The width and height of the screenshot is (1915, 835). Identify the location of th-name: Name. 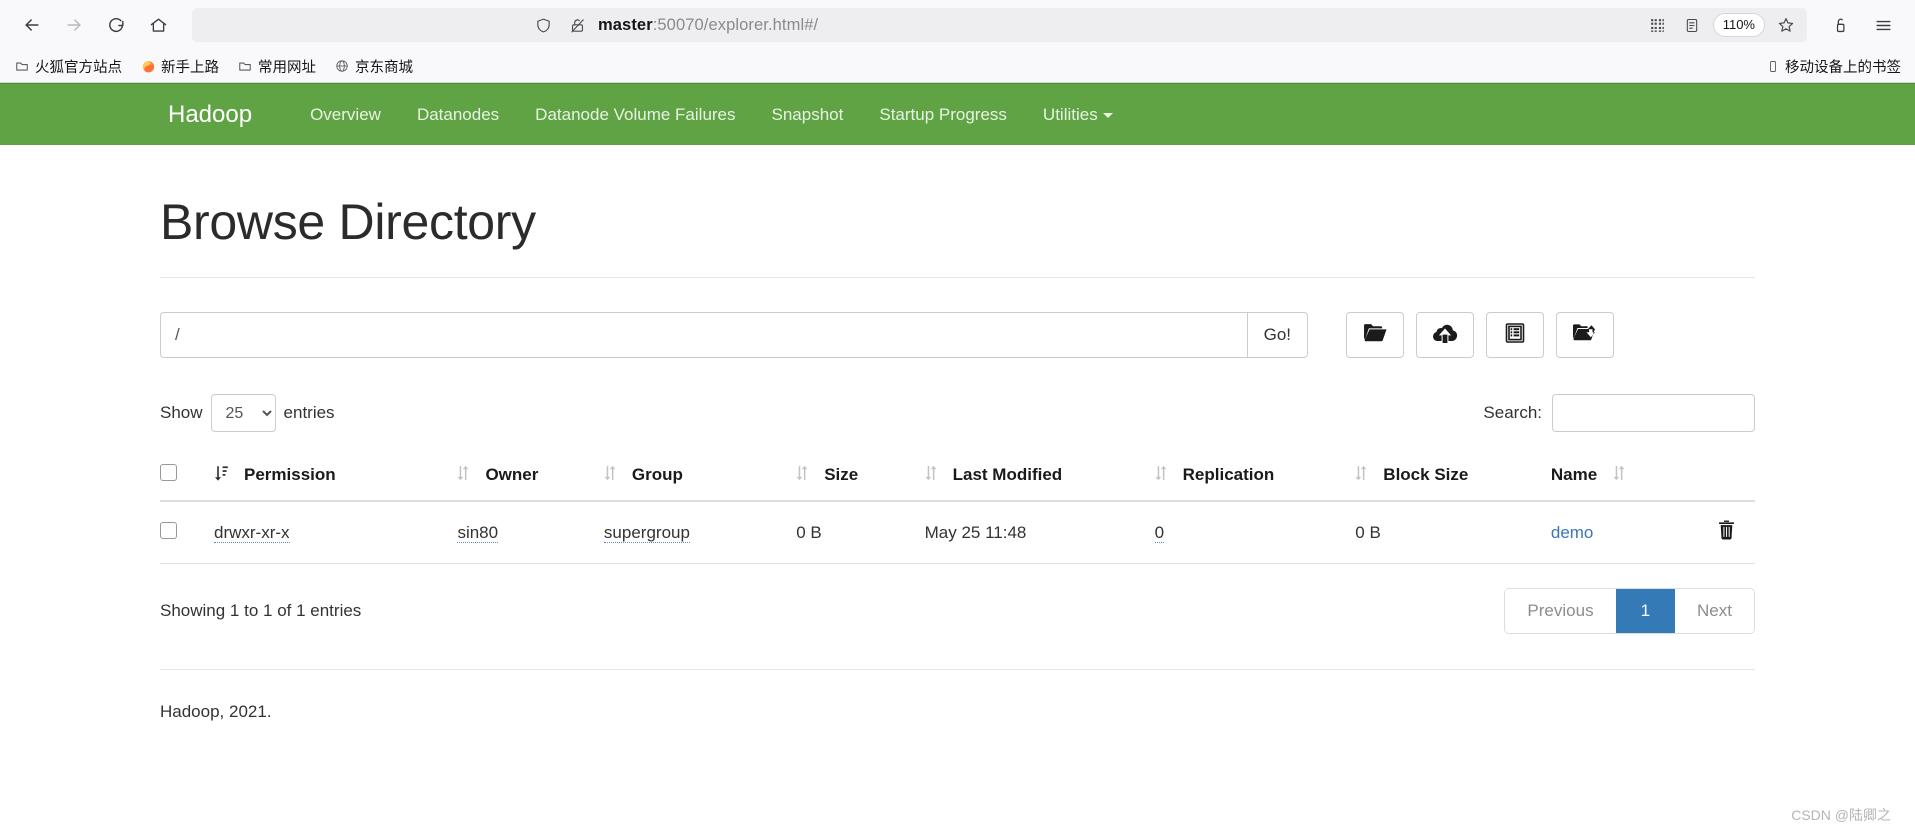
(1623, 476).